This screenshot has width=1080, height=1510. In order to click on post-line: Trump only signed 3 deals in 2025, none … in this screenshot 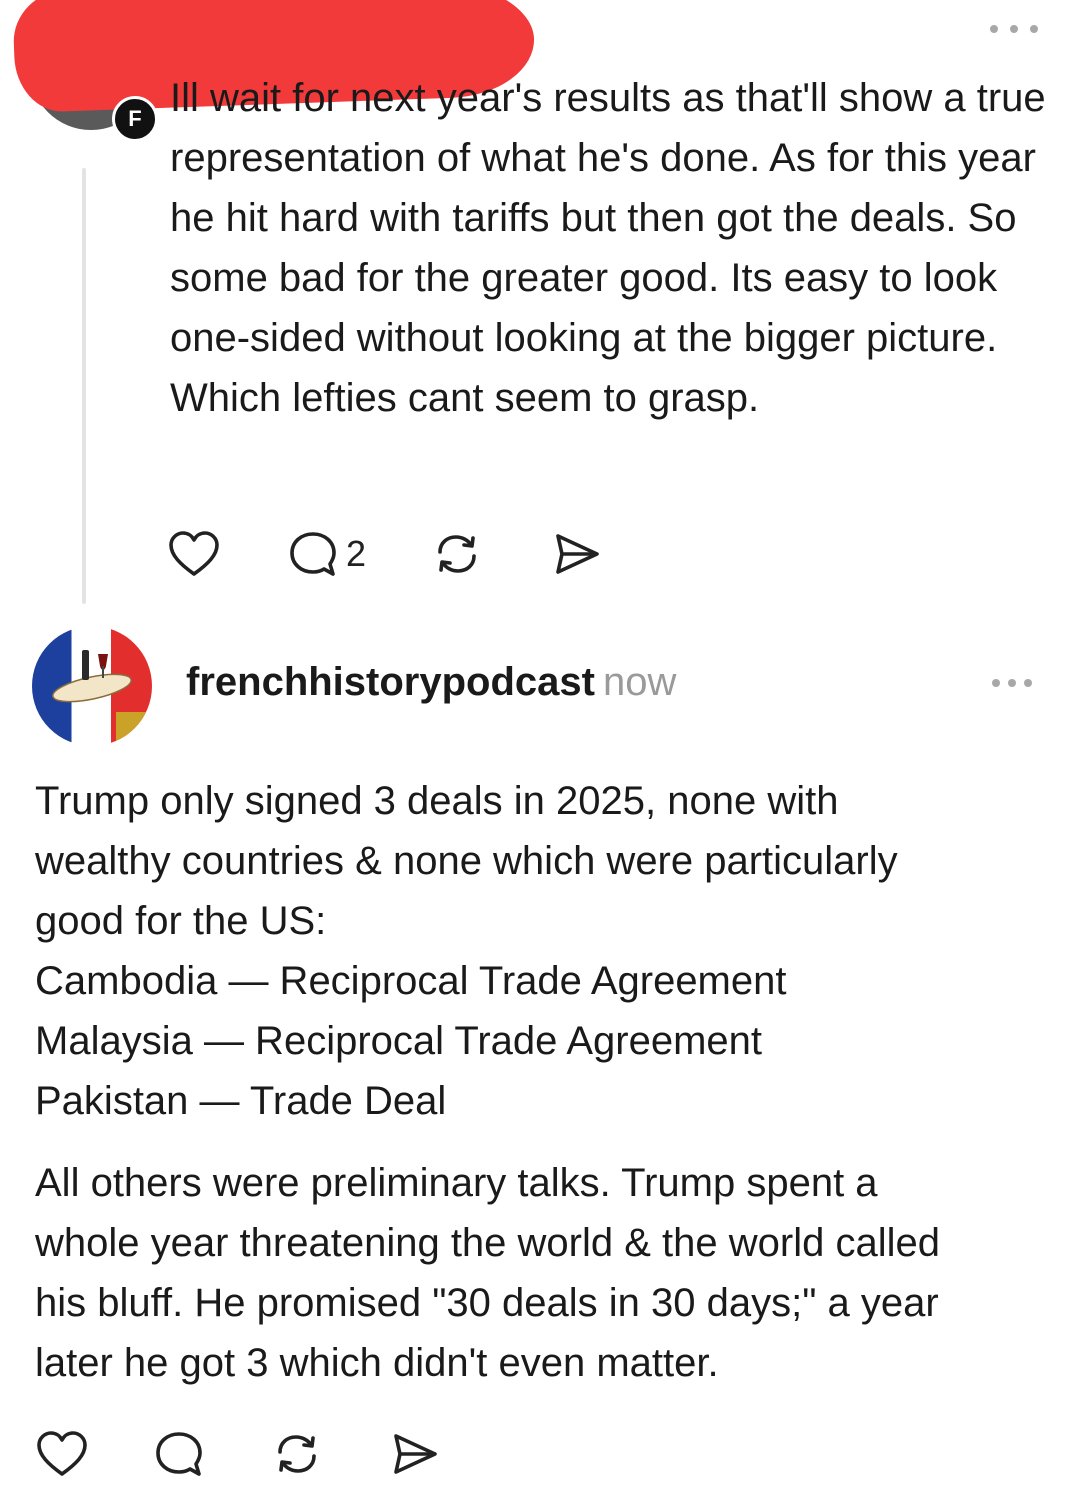, I will do `click(437, 801)`.